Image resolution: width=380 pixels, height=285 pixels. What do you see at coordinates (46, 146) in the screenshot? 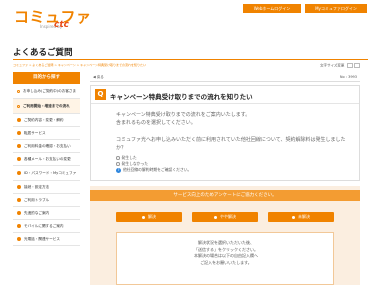
I see `sidebar-item-billing: ご利用料金の確認・お支払い` at bounding box center [46, 146].